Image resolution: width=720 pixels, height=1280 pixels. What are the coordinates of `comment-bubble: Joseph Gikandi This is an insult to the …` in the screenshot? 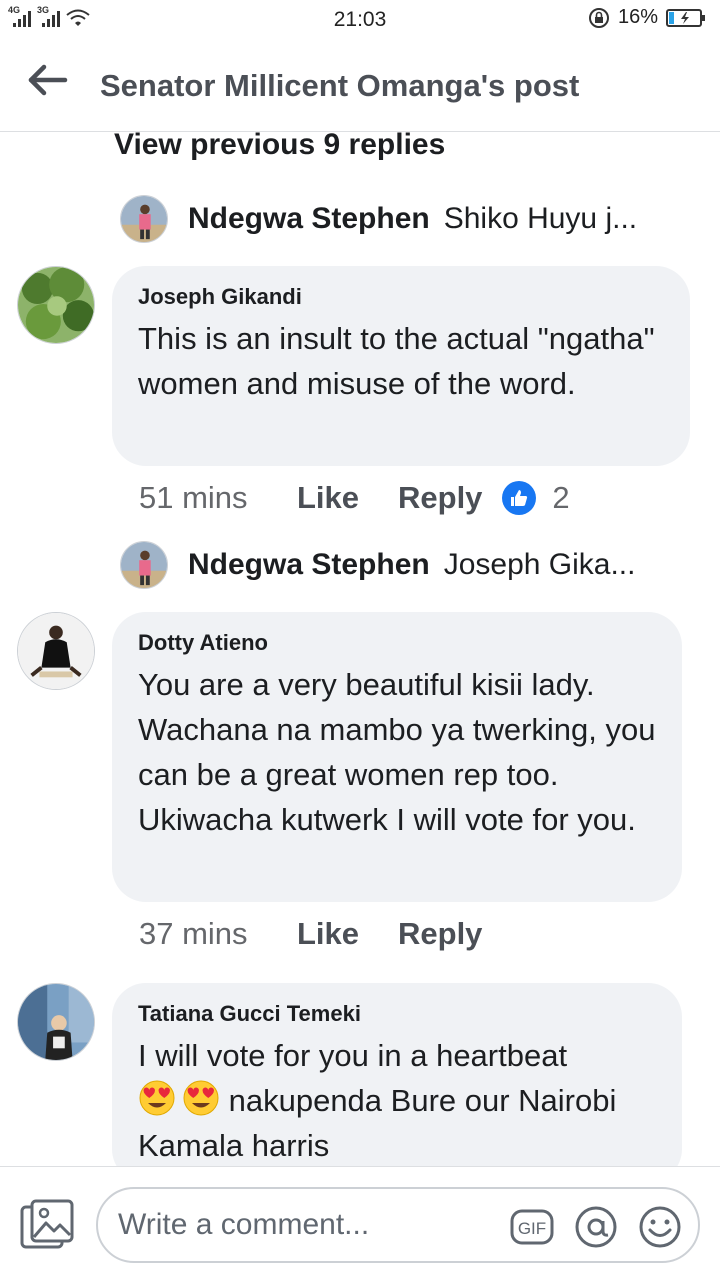 It's located at (401, 366).